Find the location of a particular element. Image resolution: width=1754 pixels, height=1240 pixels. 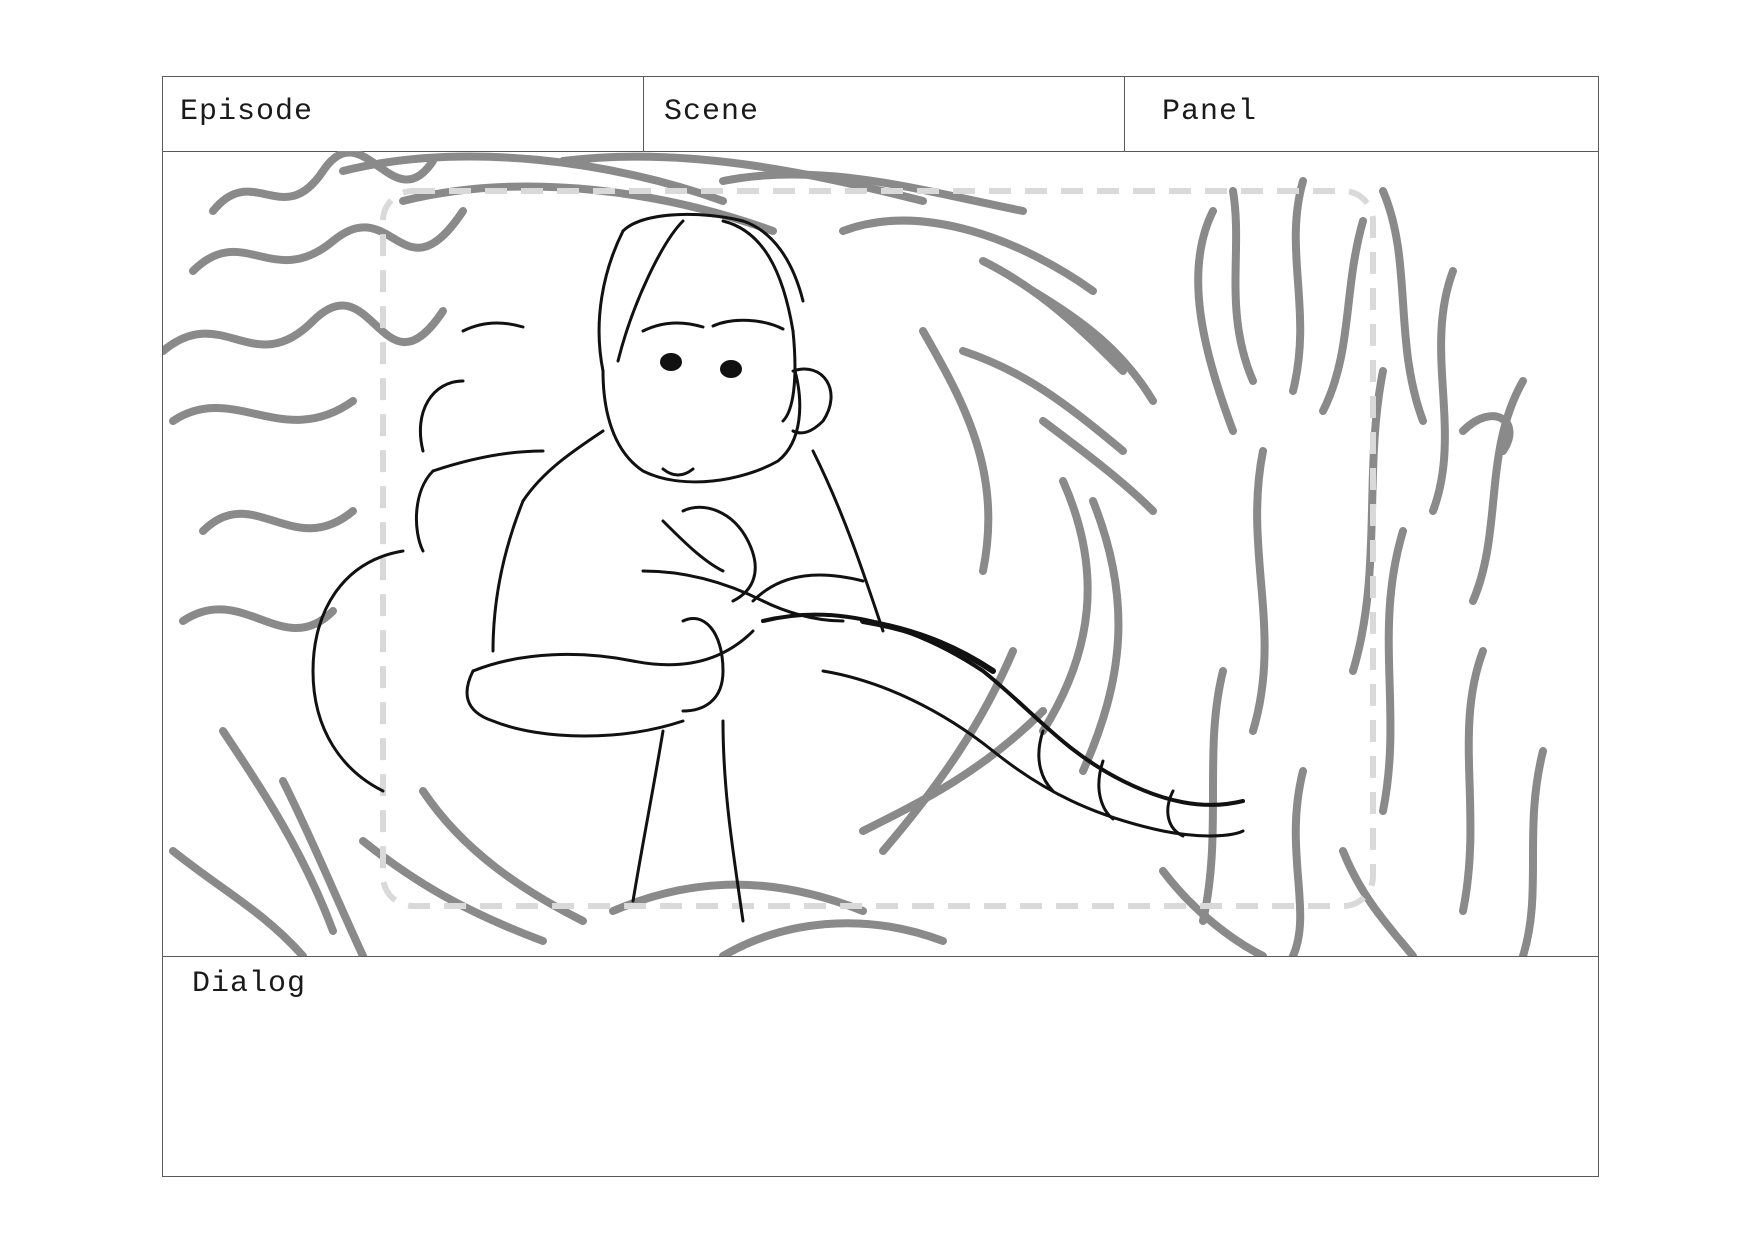

panel-header: Episode Scene Panel is located at coordinates (880, 114).